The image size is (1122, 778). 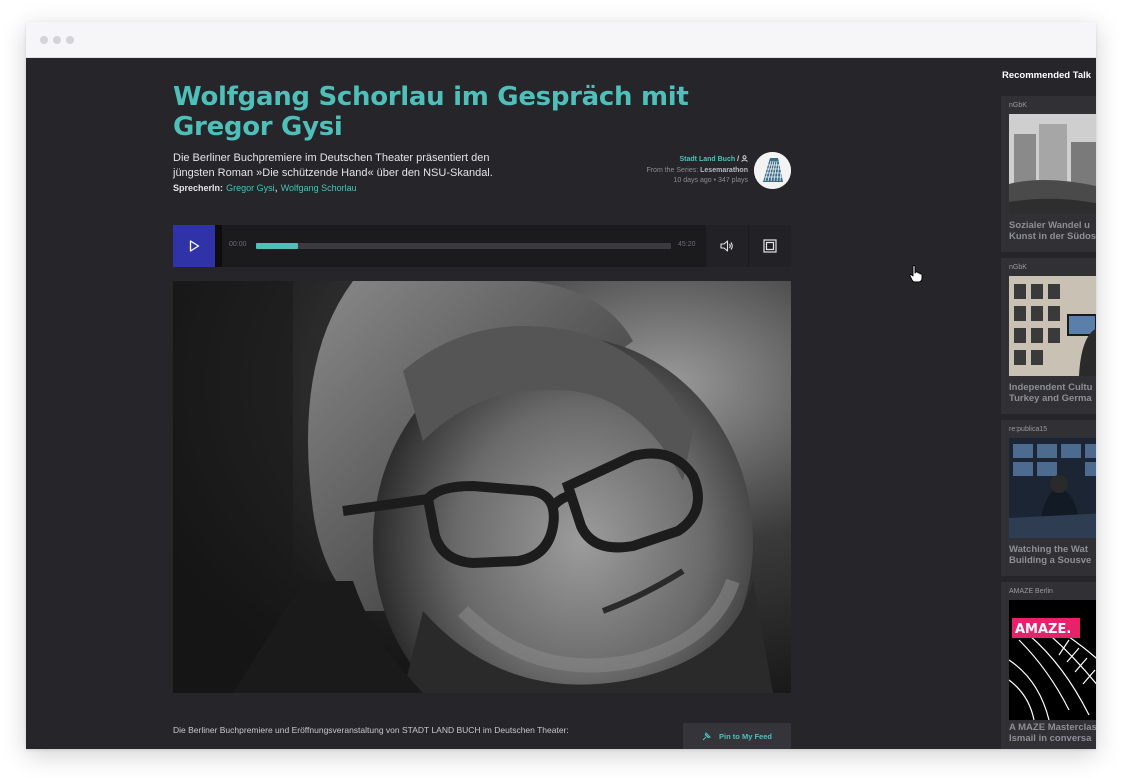 I want to click on series-line: From the Series: Lesemarathon, so click(x=697, y=171).